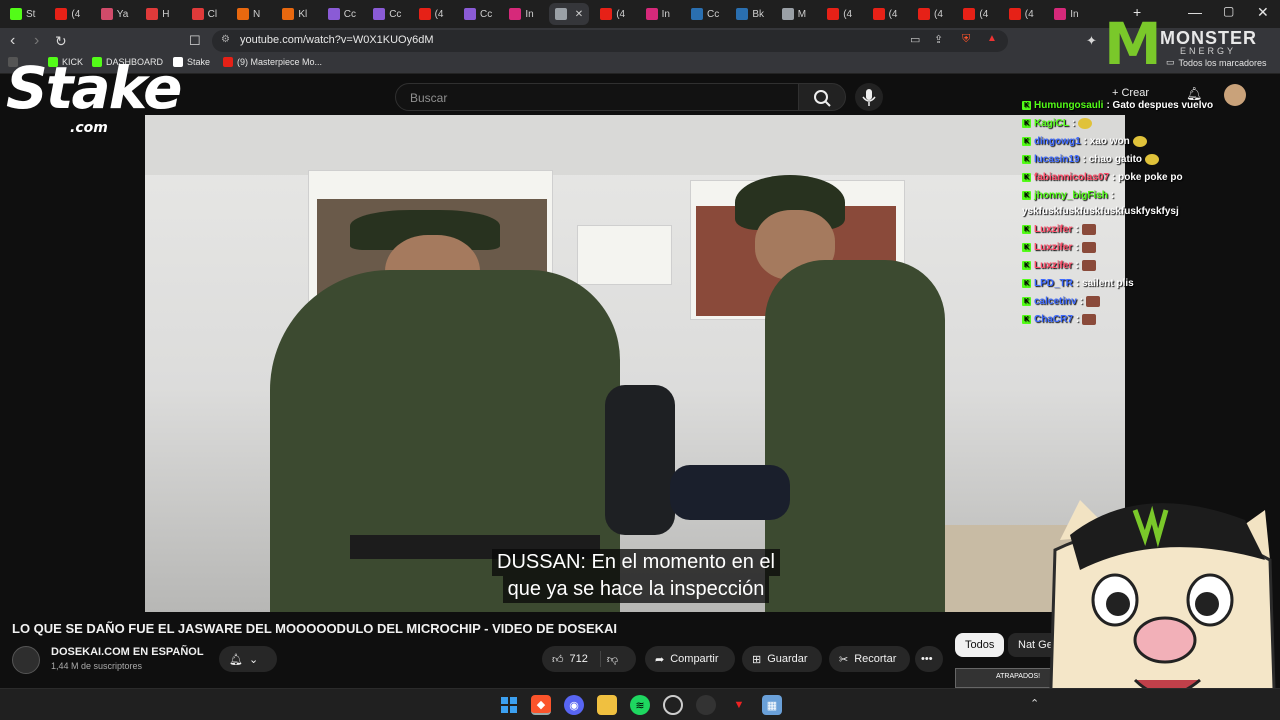 This screenshot has height=720, width=1280. What do you see at coordinates (248, 659) in the screenshot?
I see `subscribe-bell-button: 🔔︎ ⌄` at bounding box center [248, 659].